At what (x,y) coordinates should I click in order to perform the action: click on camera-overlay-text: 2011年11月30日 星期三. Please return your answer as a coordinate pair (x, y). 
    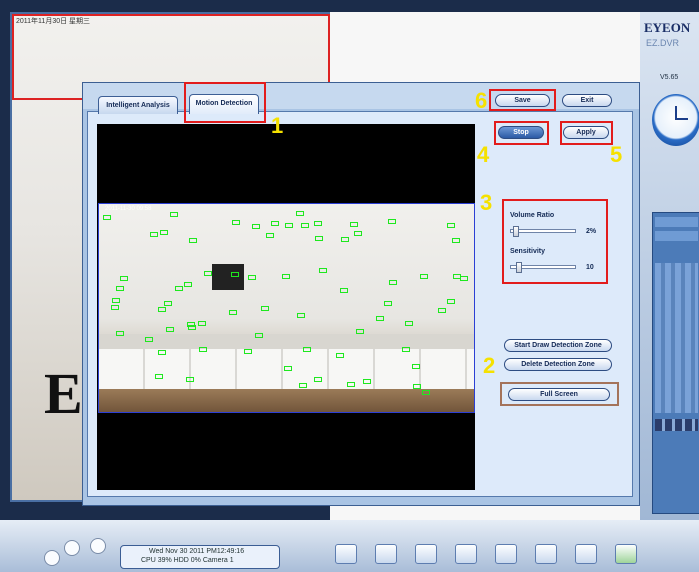
    Looking at the image, I should click on (53, 21).